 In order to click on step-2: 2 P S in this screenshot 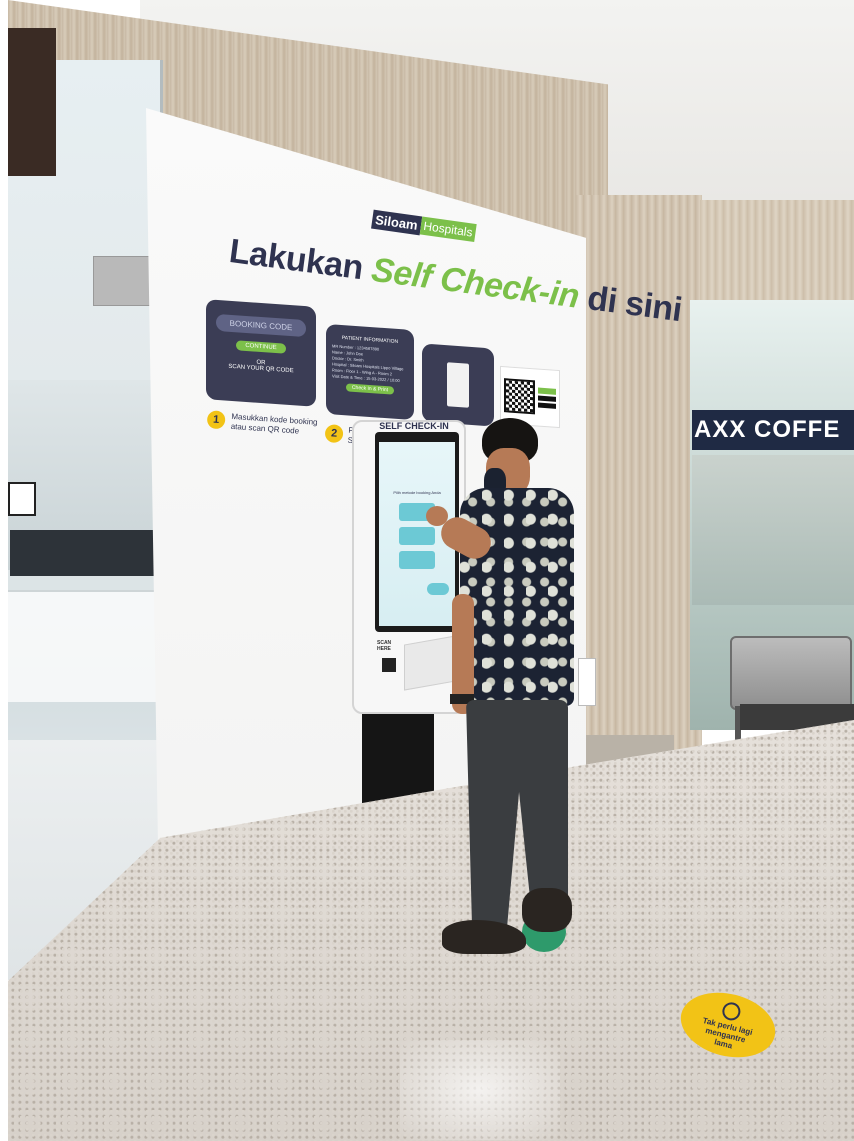, I will do `click(339, 435)`.